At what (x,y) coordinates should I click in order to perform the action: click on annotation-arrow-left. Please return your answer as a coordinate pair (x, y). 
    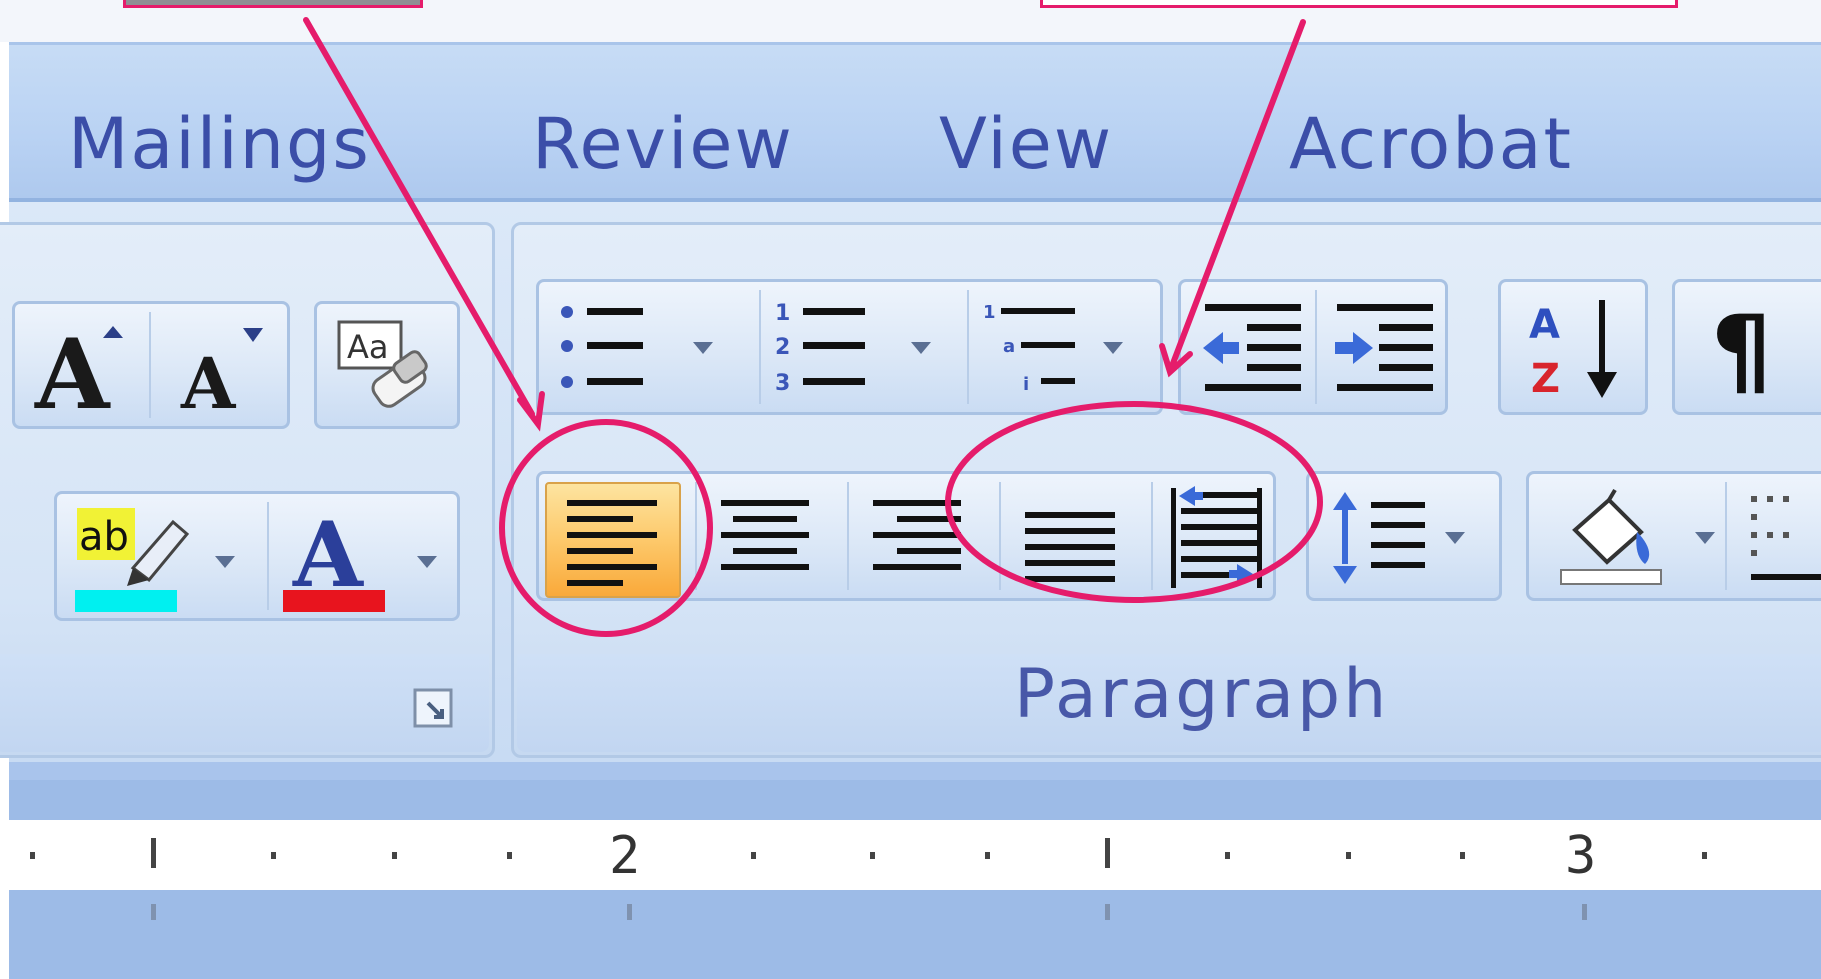
    Looking at the image, I should click on (419, 217).